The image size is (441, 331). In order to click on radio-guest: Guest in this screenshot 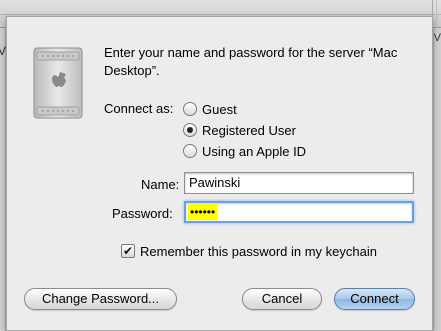, I will do `click(210, 109)`.